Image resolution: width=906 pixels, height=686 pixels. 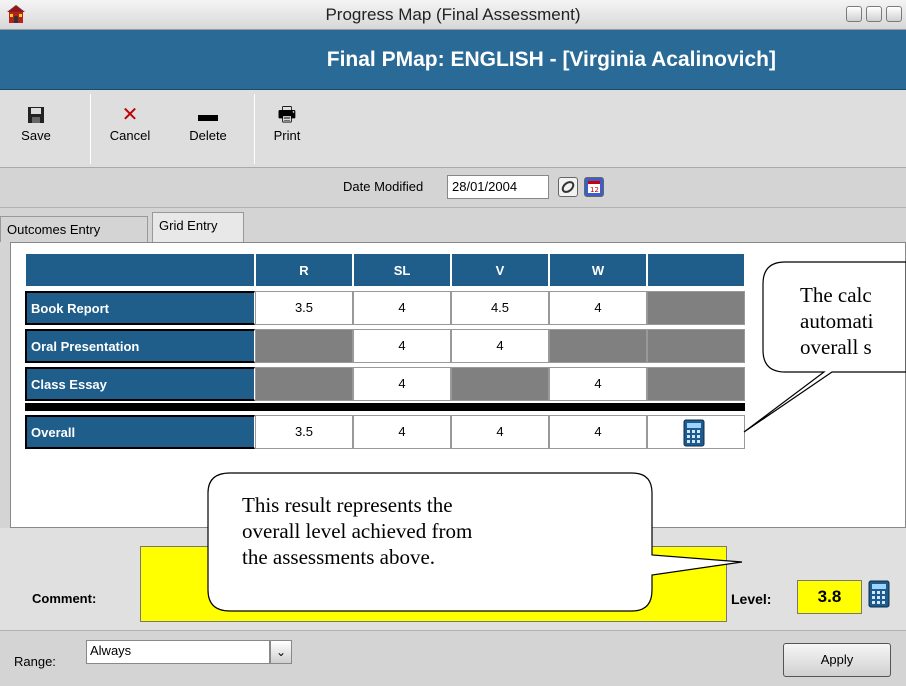 I want to click on title-bar: Progress Map (Final Assessment), so click(x=453, y=15).